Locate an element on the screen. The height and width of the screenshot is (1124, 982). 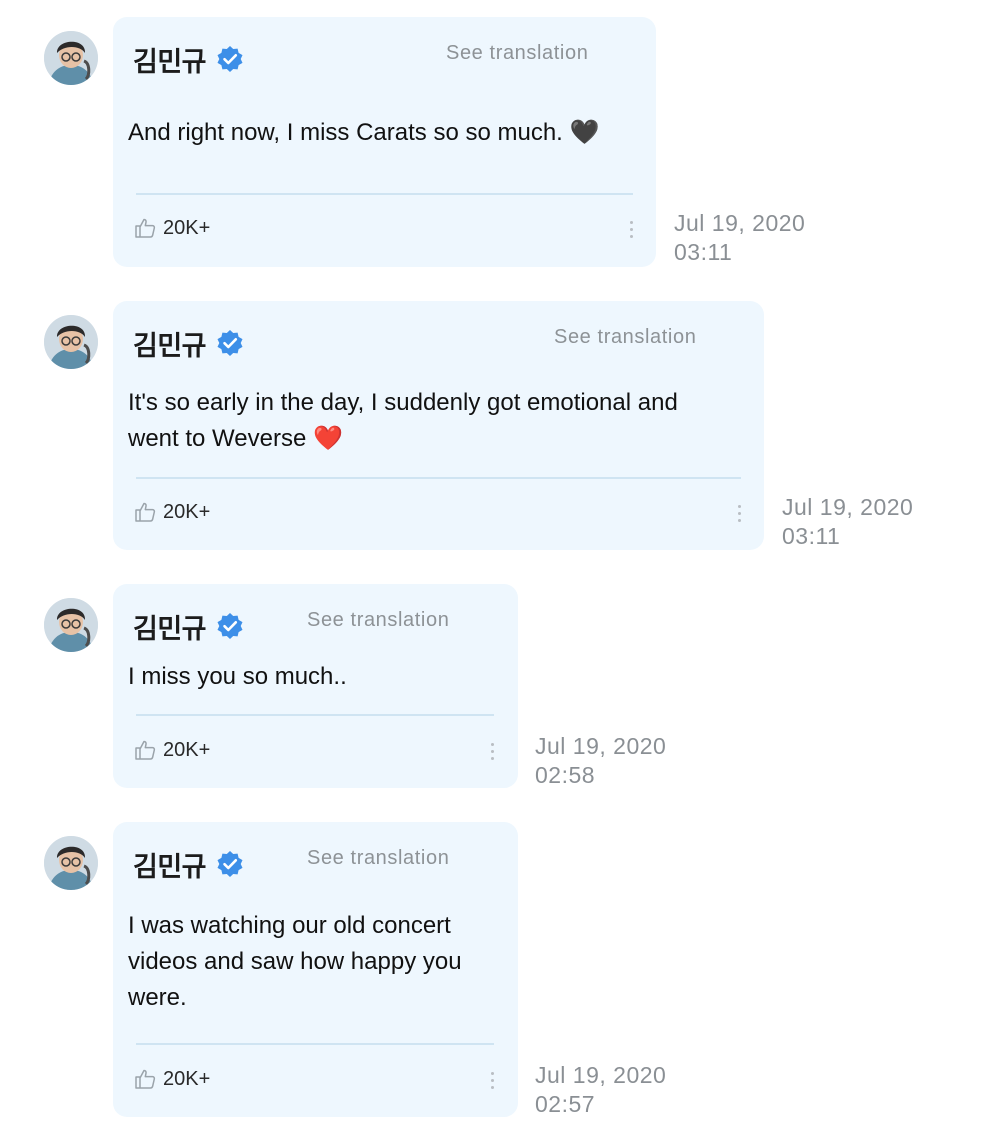
timestamp: Jul 19, 2020 02:57 is located at coordinates (600, 1090).